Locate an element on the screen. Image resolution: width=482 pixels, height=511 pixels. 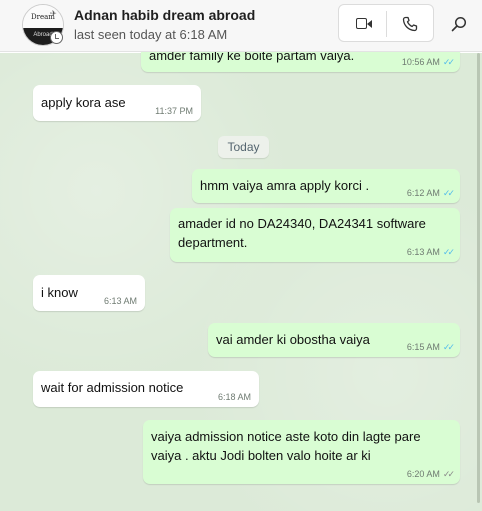
outgoing-message: vai amder ki obostha vaiya 6:15 AM ✓✓ is located at coordinates (334, 340).